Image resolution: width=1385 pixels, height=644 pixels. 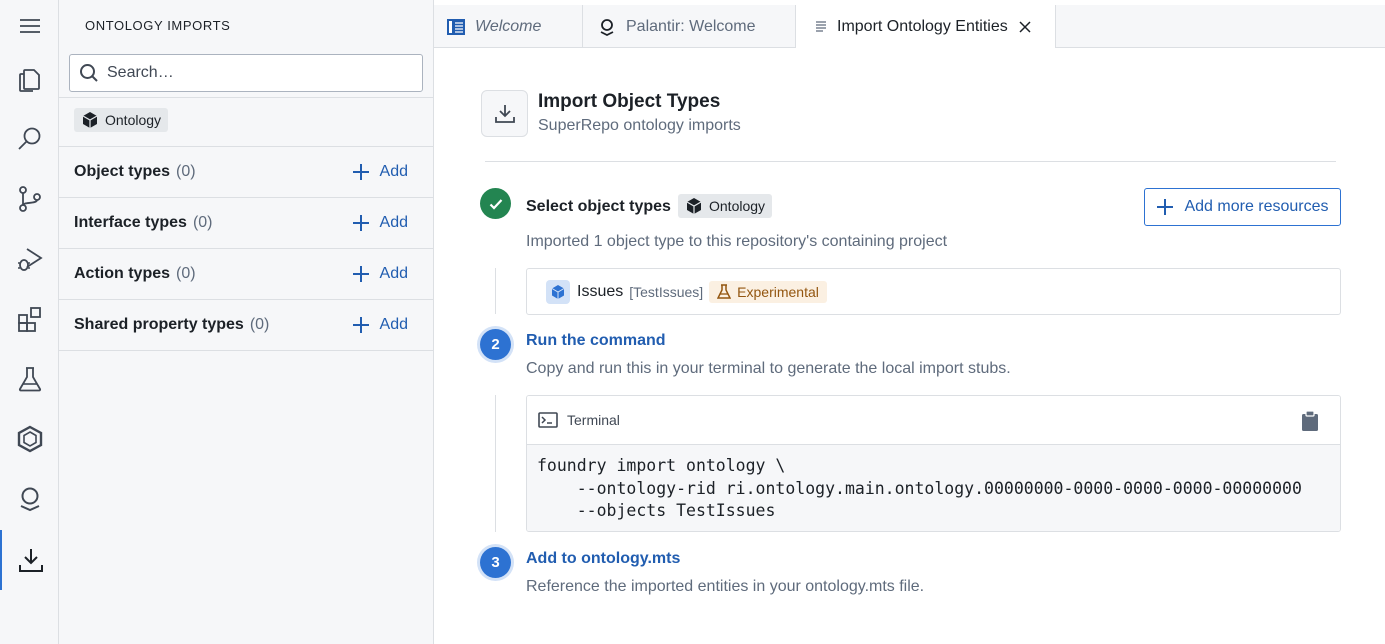 What do you see at coordinates (130, 222) in the screenshot?
I see `section-label: Interface types` at bounding box center [130, 222].